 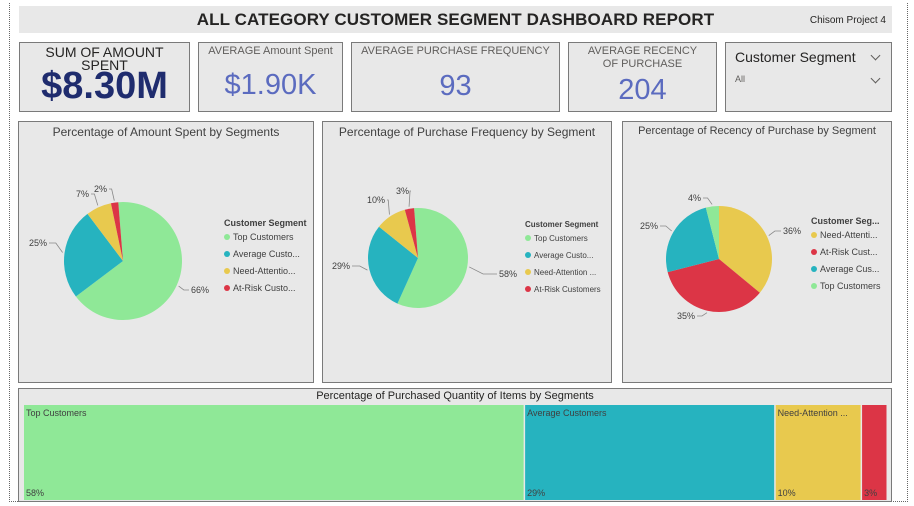 I want to click on kpi-purchase-frequency-label: AVERAGE PURCHASE FREQUENCY, so click(x=455, y=51).